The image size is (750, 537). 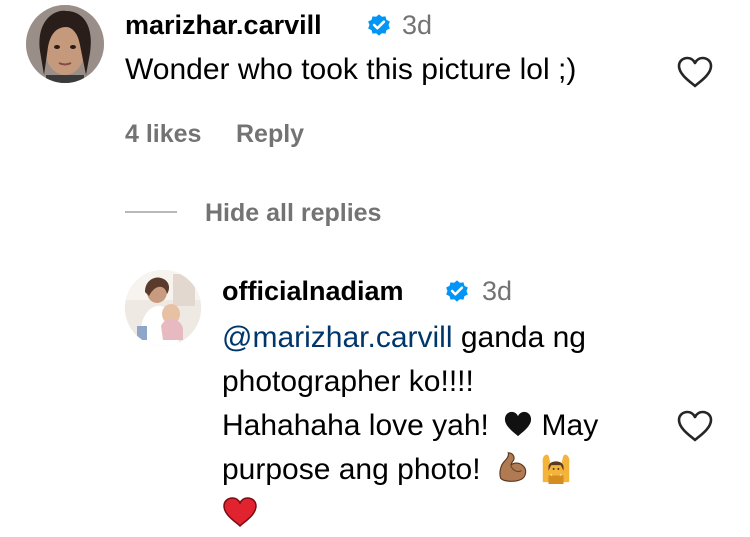 I want to click on reply-text-fragment: ganda ng, so click(x=519, y=337).